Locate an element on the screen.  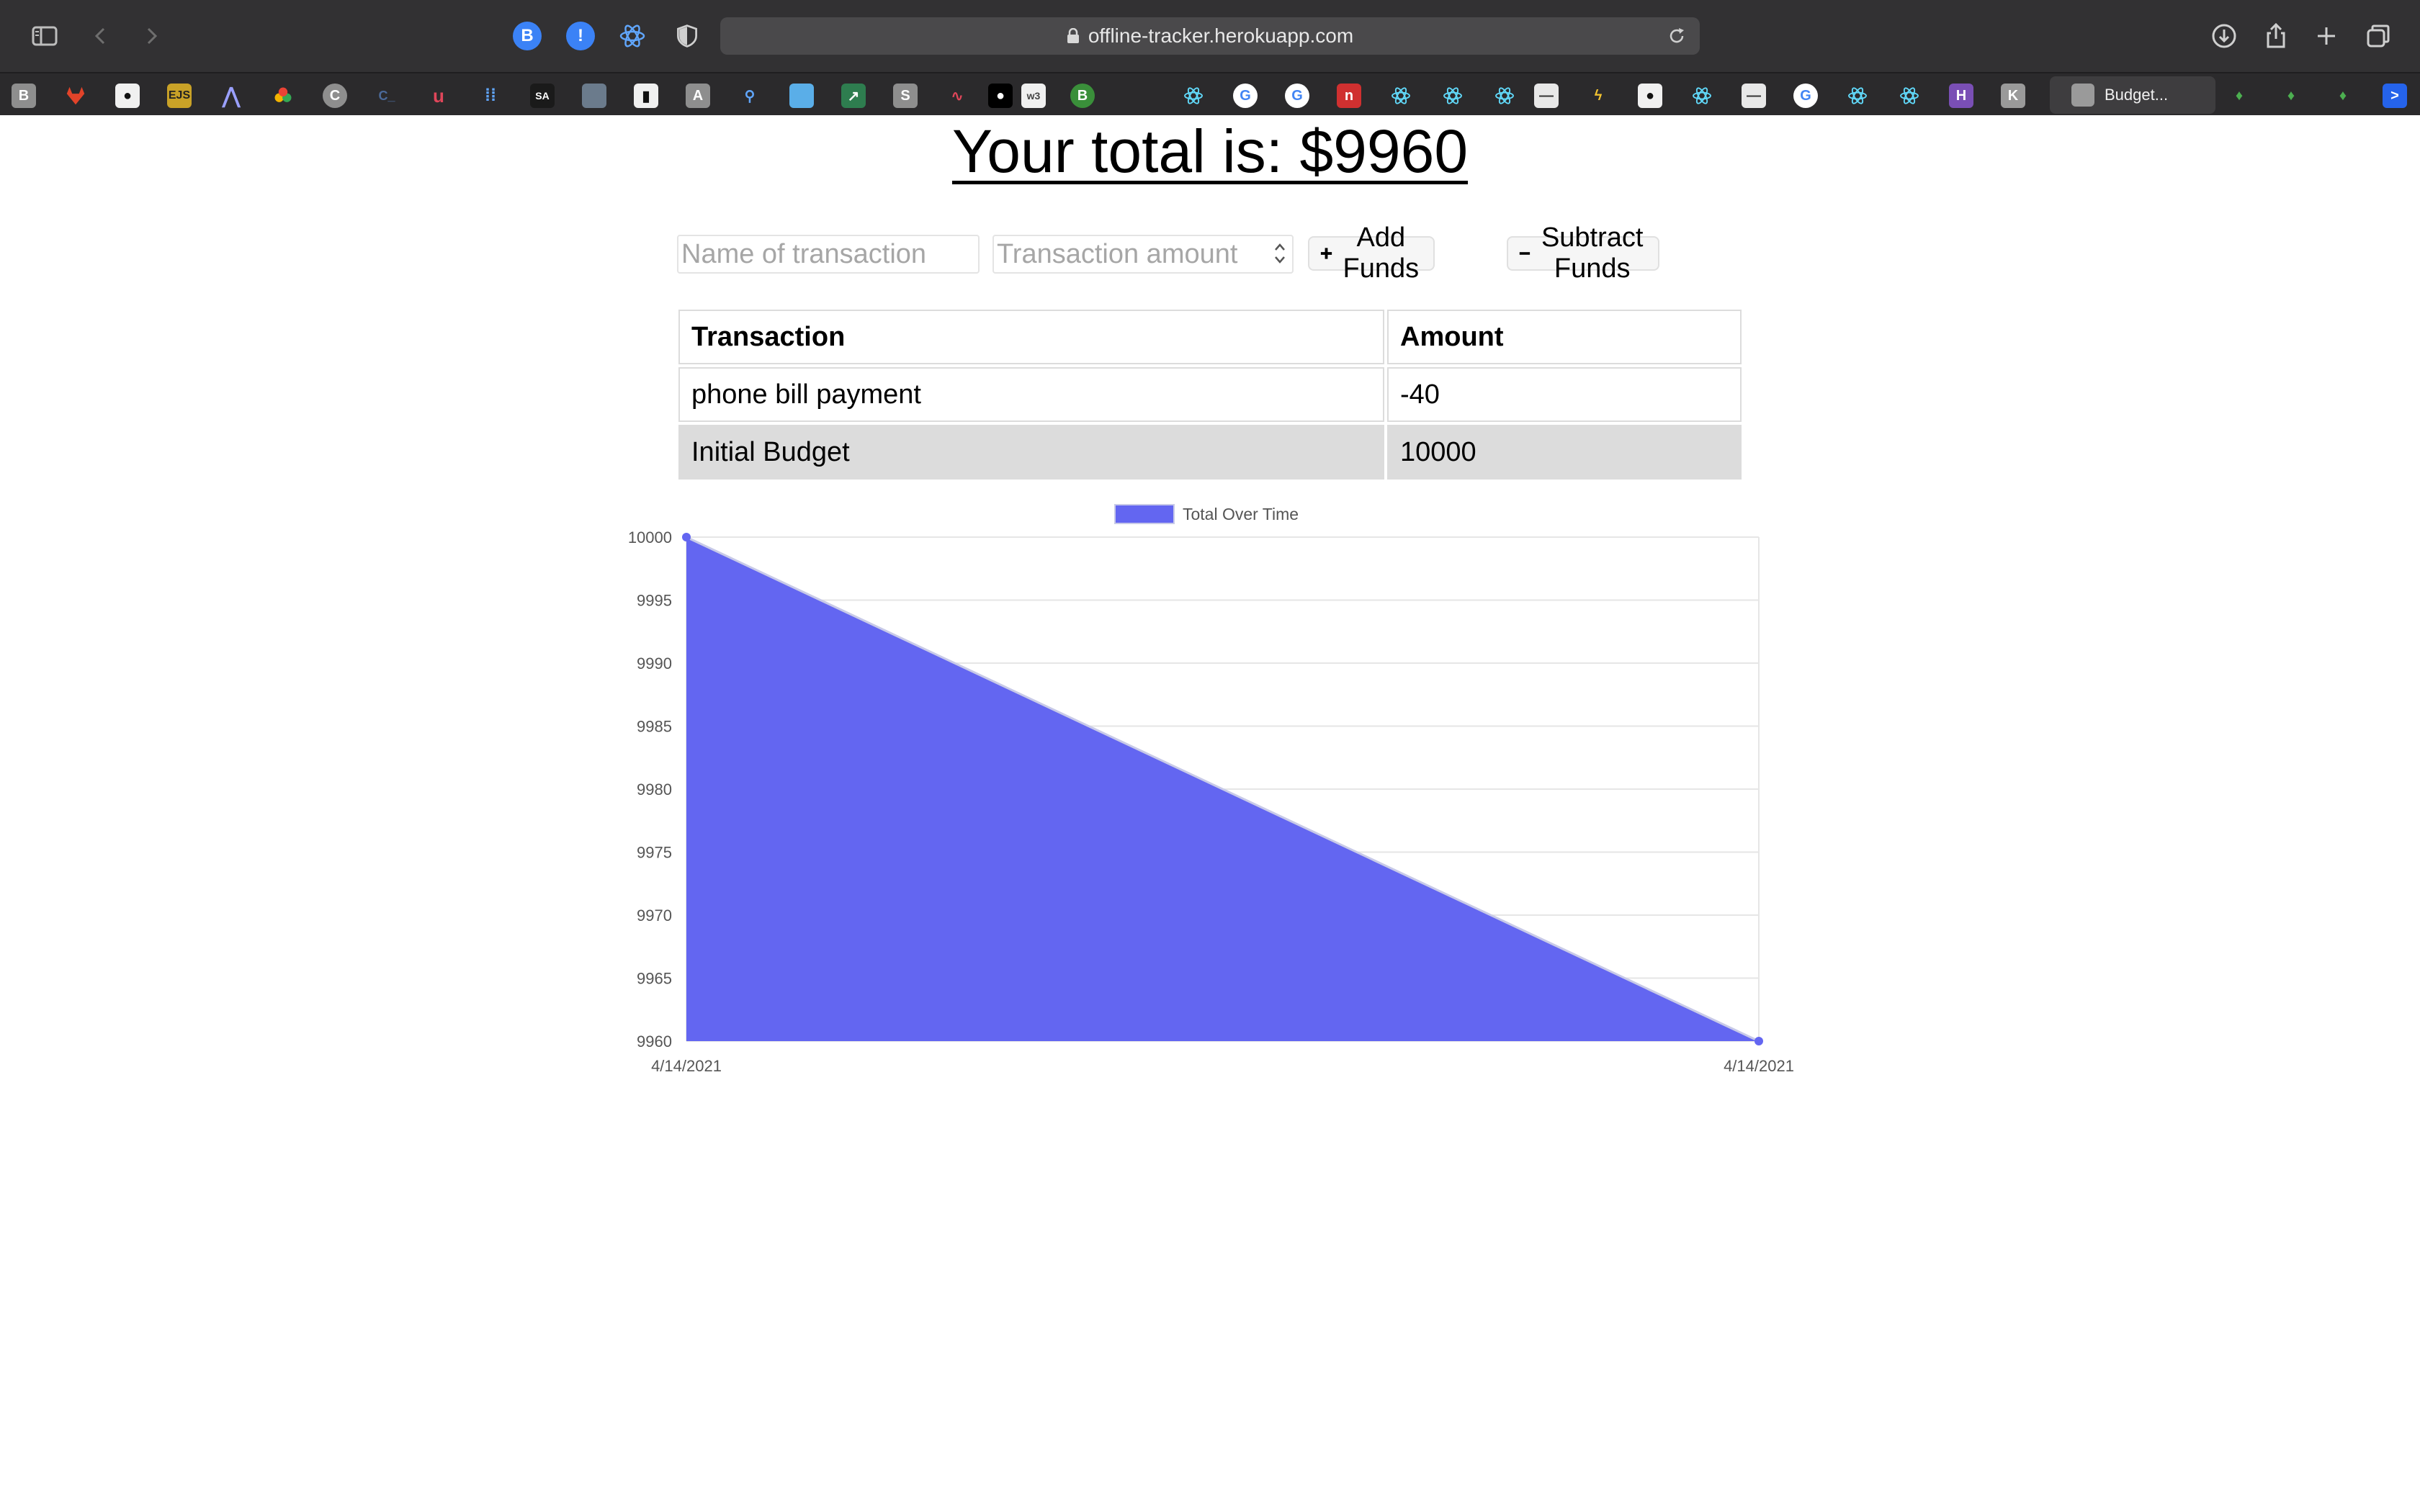
bookmark-leaf-icon-3: ♦ is located at coordinates (2343, 96).